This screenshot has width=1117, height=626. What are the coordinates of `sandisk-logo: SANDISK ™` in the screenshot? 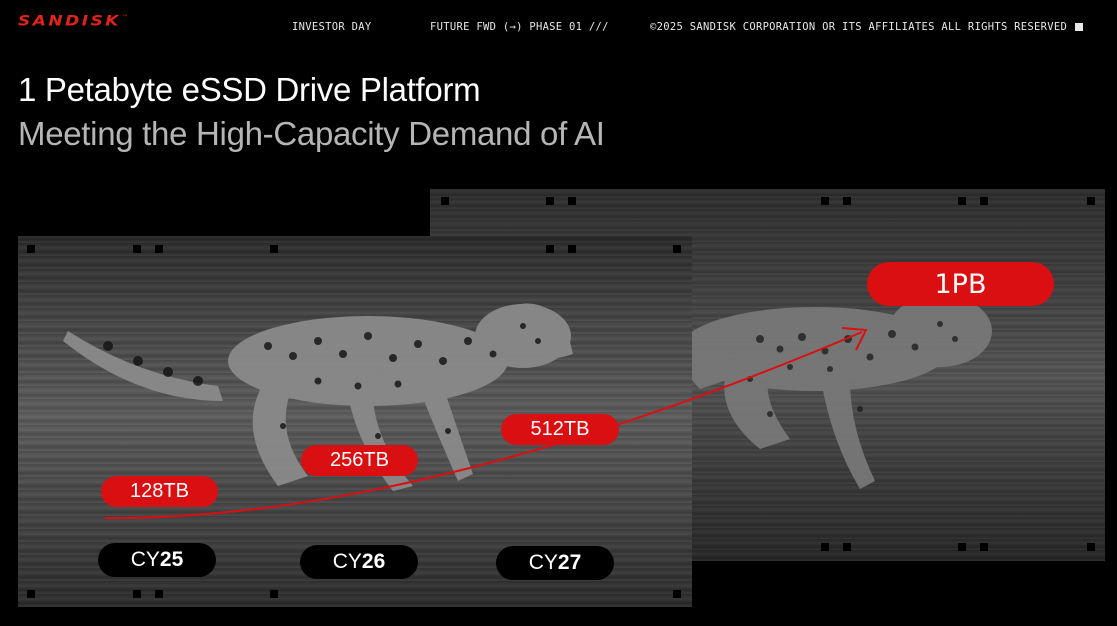 It's located at (73, 24).